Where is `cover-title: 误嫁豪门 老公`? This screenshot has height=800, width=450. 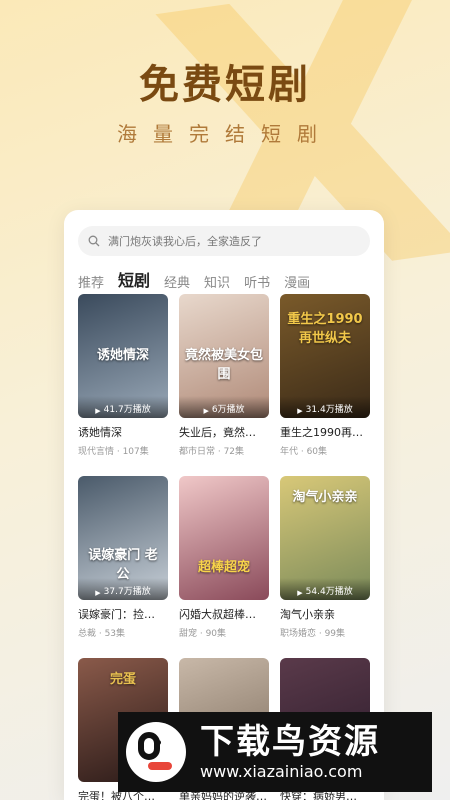
cover-title: 误嫁豪门 老公 is located at coordinates (123, 565).